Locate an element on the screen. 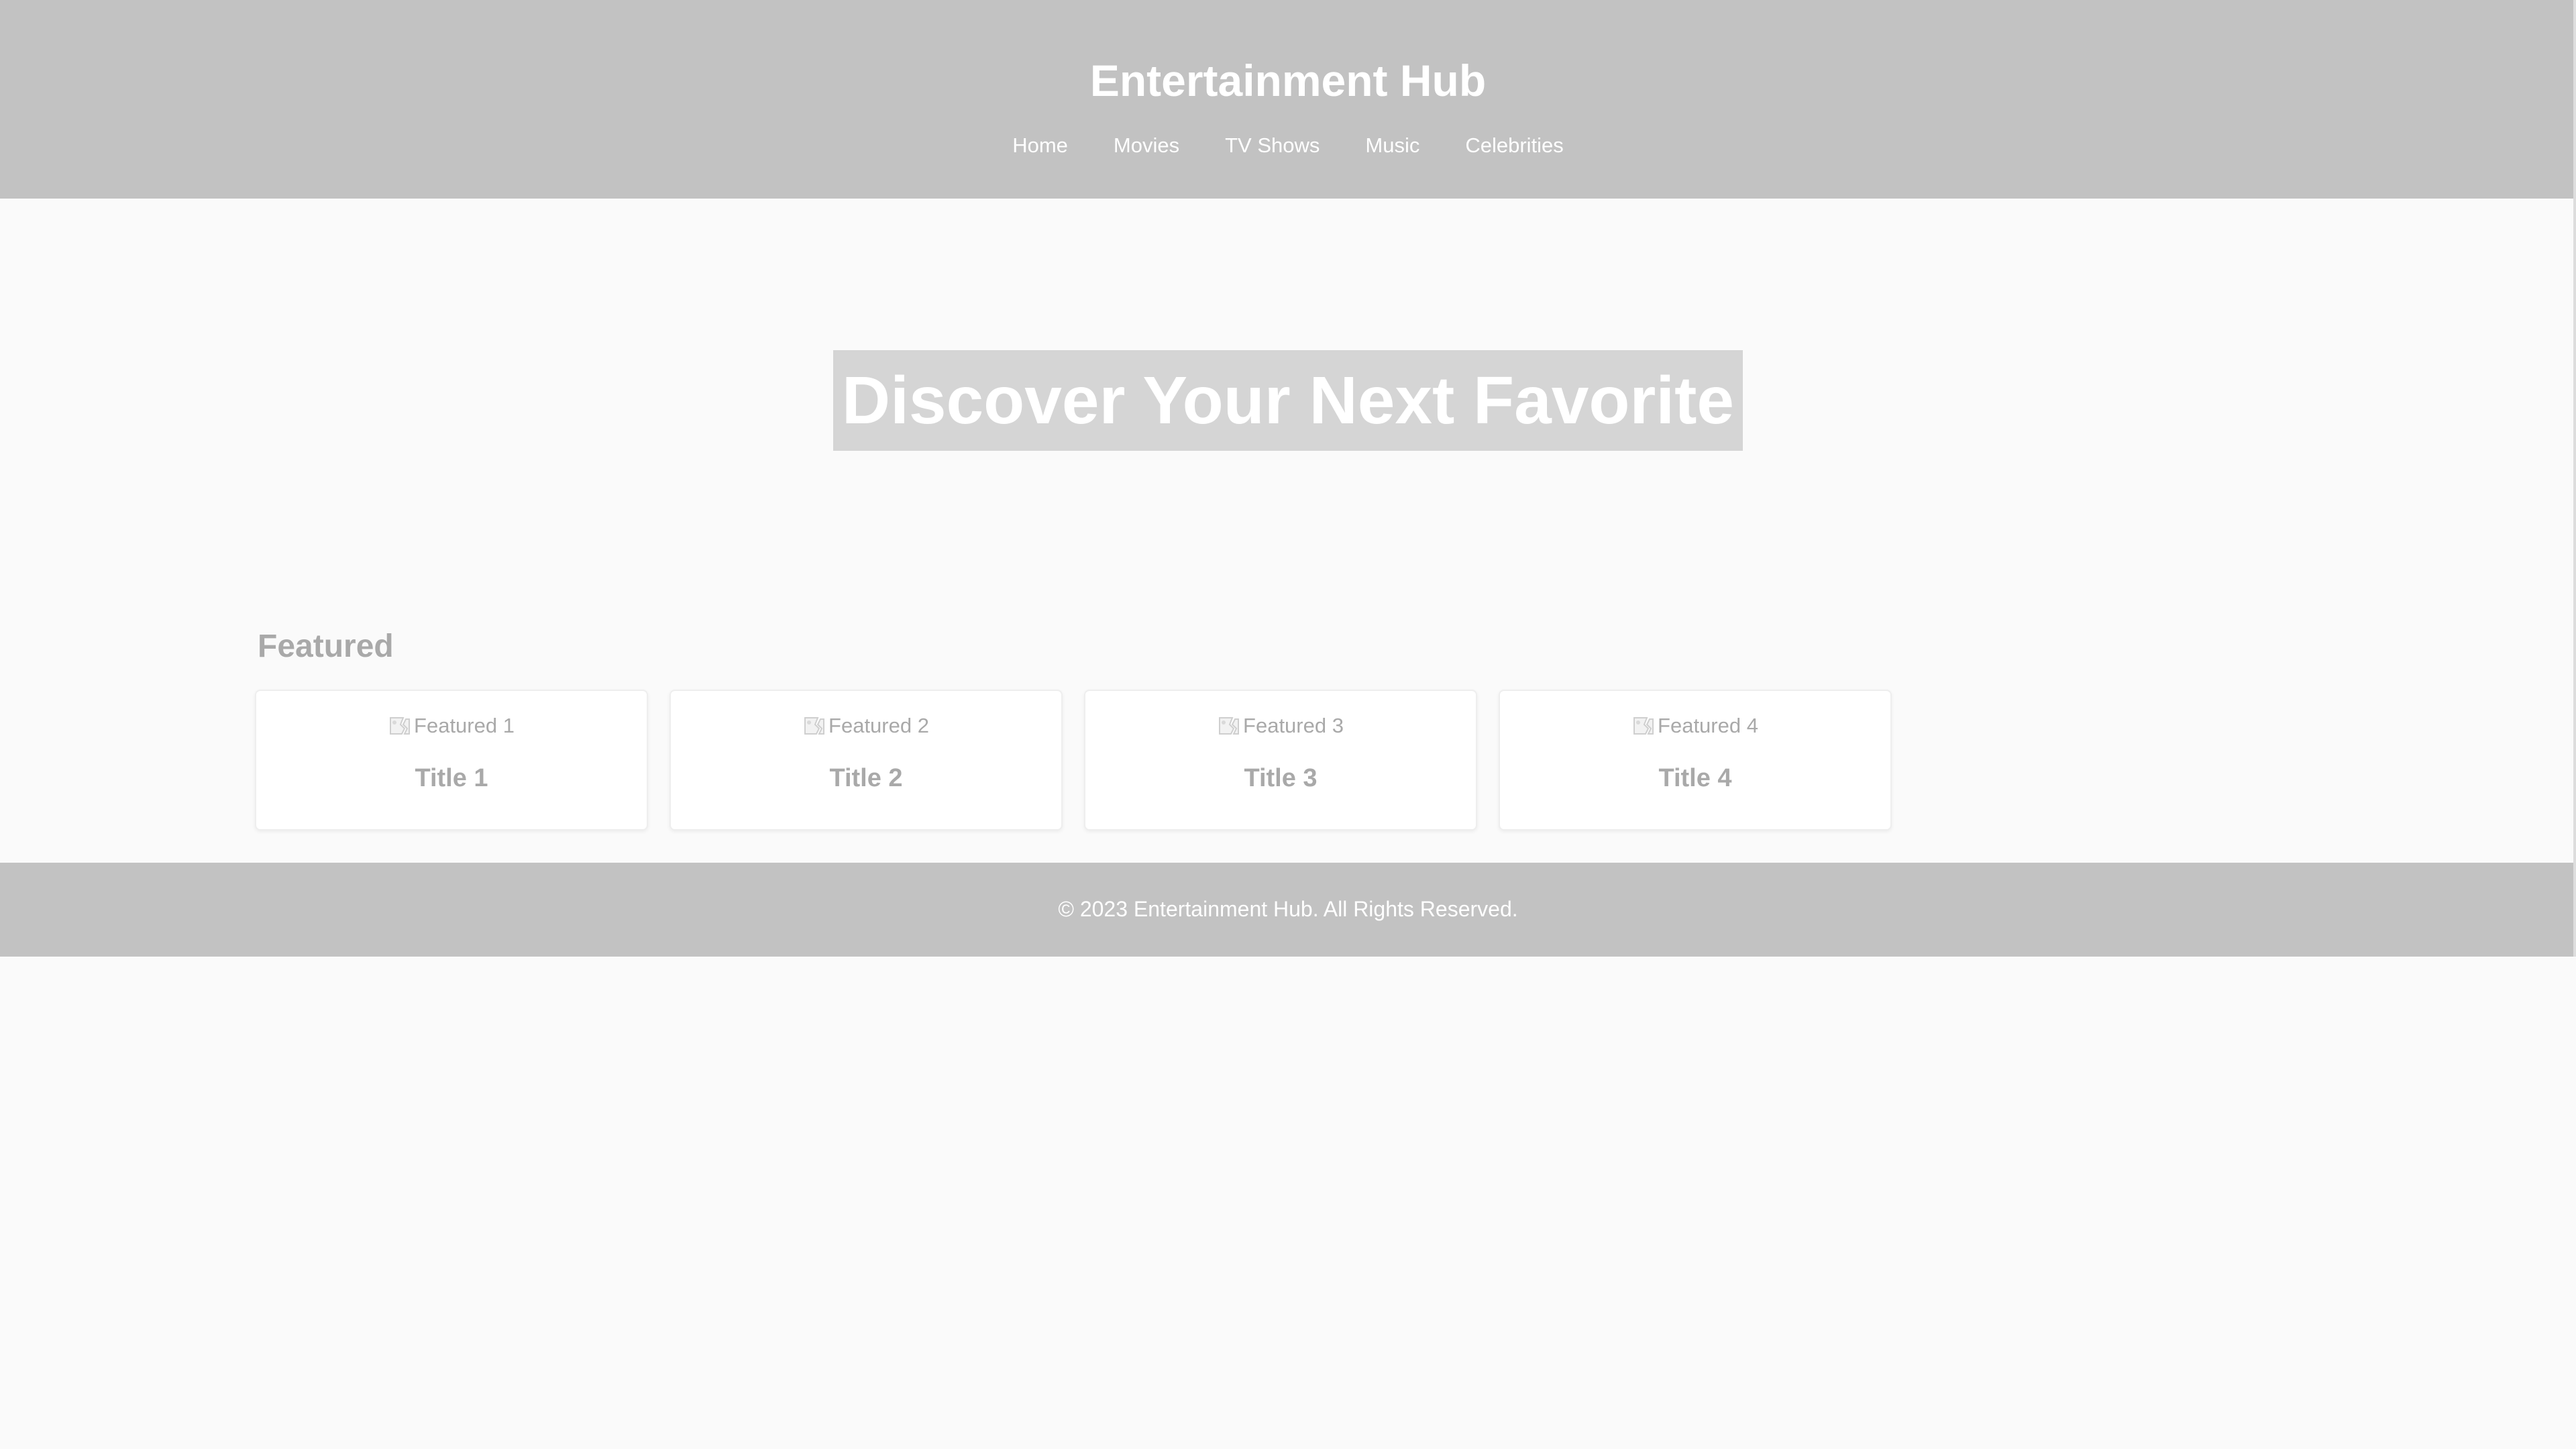 The height and width of the screenshot is (1449, 2576). card-image-alt-text: Featured 1 is located at coordinates (464, 725).